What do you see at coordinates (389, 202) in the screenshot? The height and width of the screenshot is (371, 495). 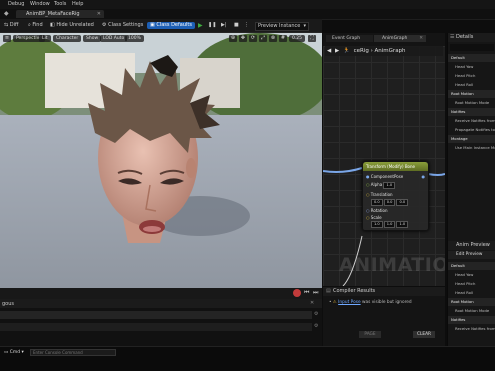 I see `translation-y: 0.0` at bounding box center [389, 202].